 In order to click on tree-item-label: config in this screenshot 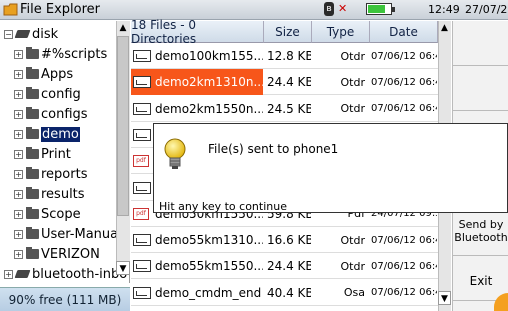, I will do `click(61, 94)`.